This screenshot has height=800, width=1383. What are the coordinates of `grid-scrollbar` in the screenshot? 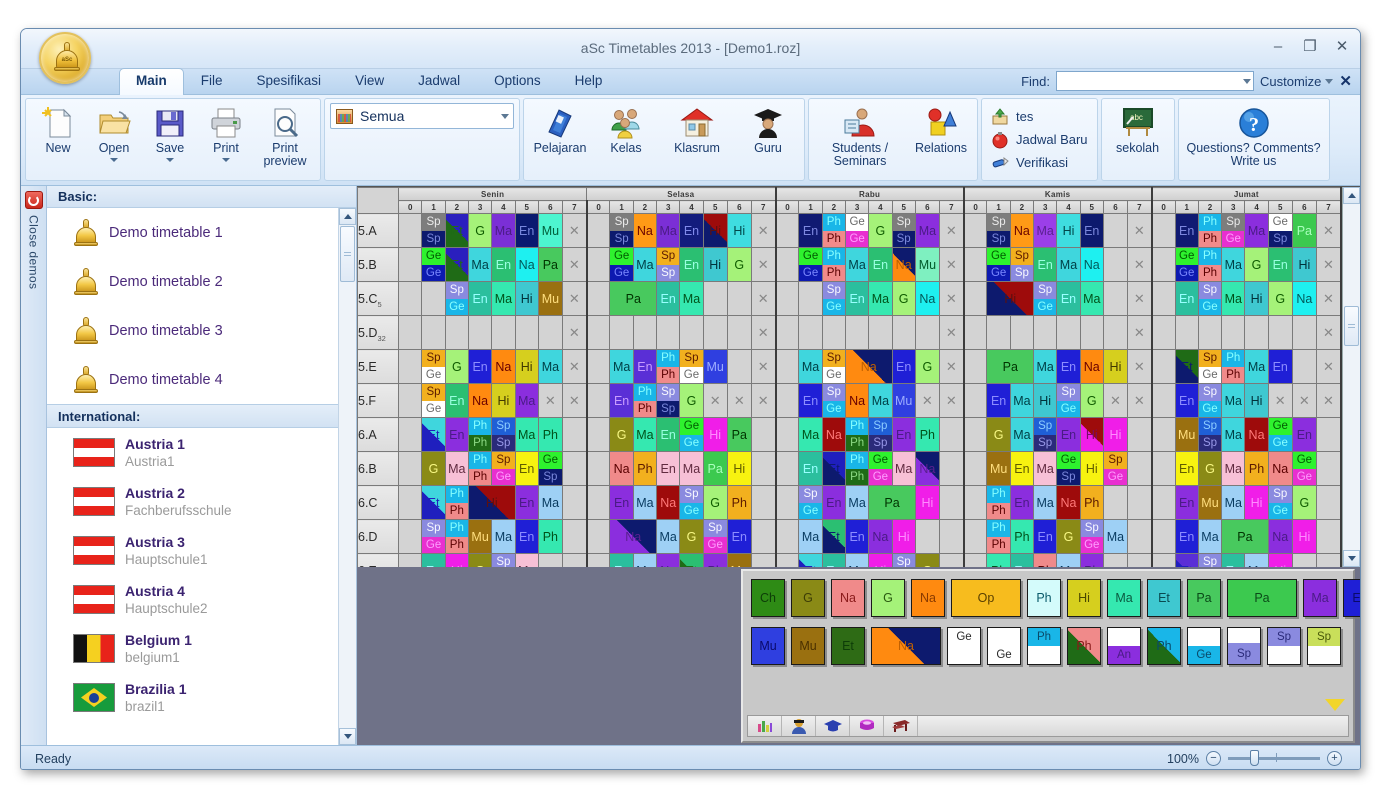 It's located at (1351, 377).